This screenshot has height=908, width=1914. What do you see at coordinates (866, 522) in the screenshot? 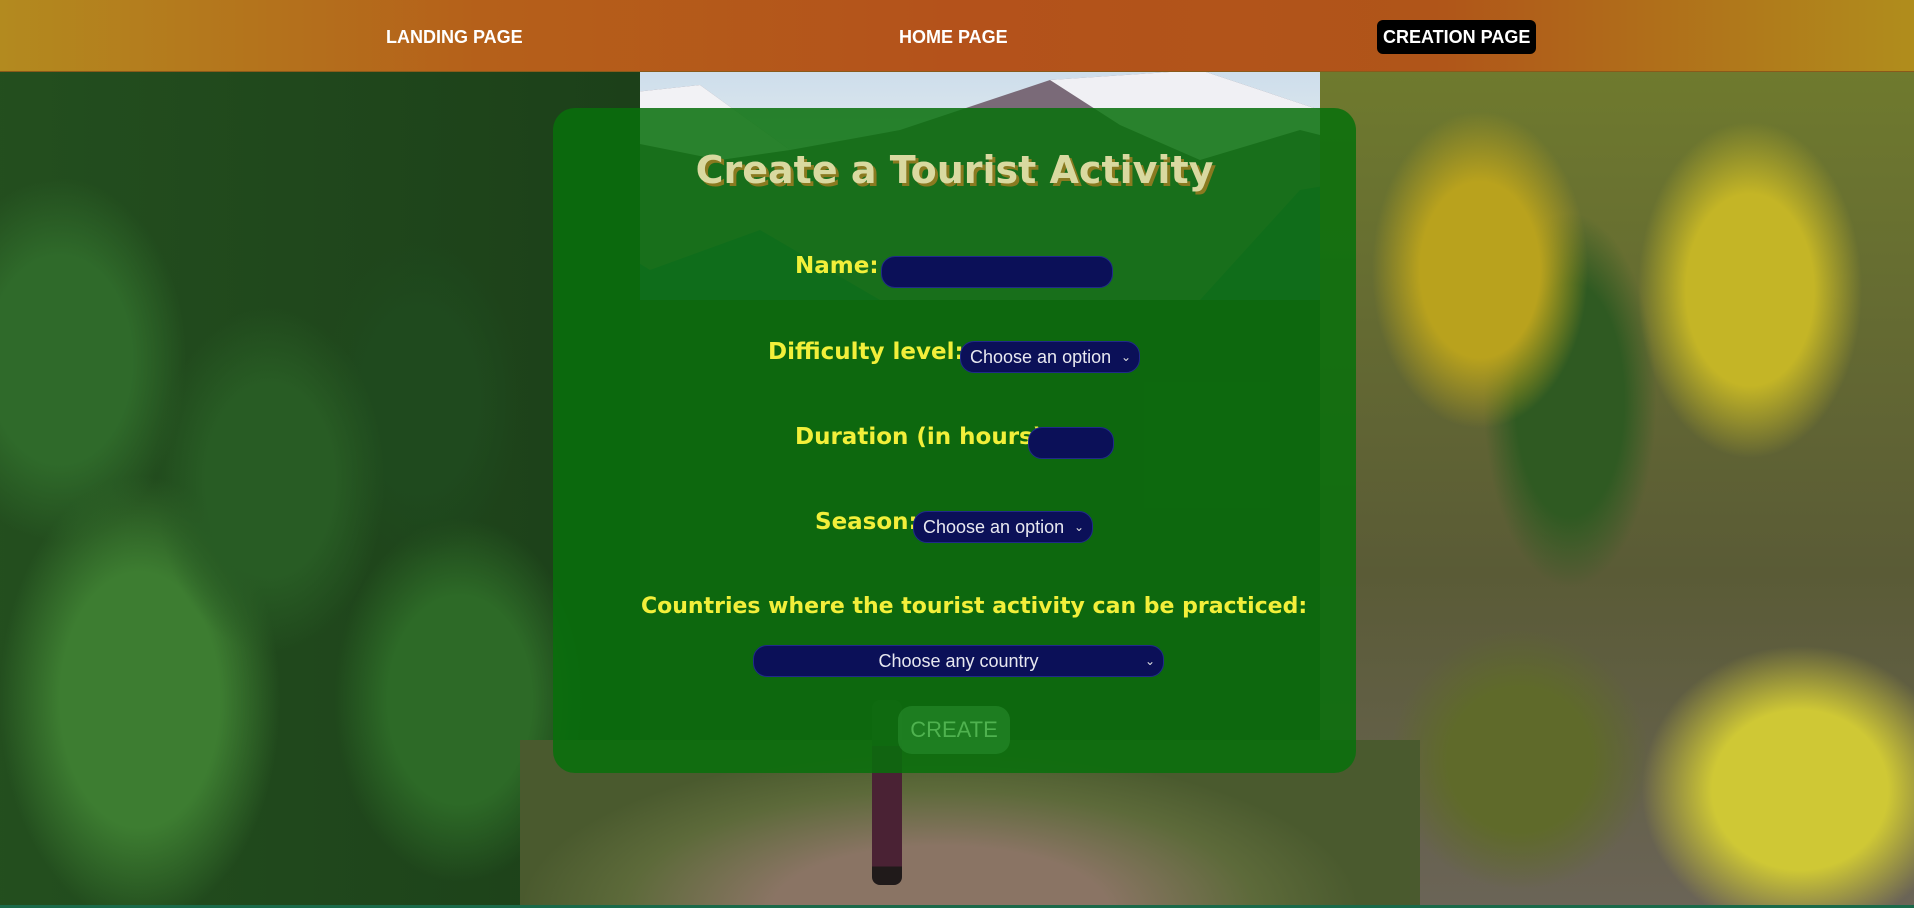
I see `season-label: Season:` at bounding box center [866, 522].